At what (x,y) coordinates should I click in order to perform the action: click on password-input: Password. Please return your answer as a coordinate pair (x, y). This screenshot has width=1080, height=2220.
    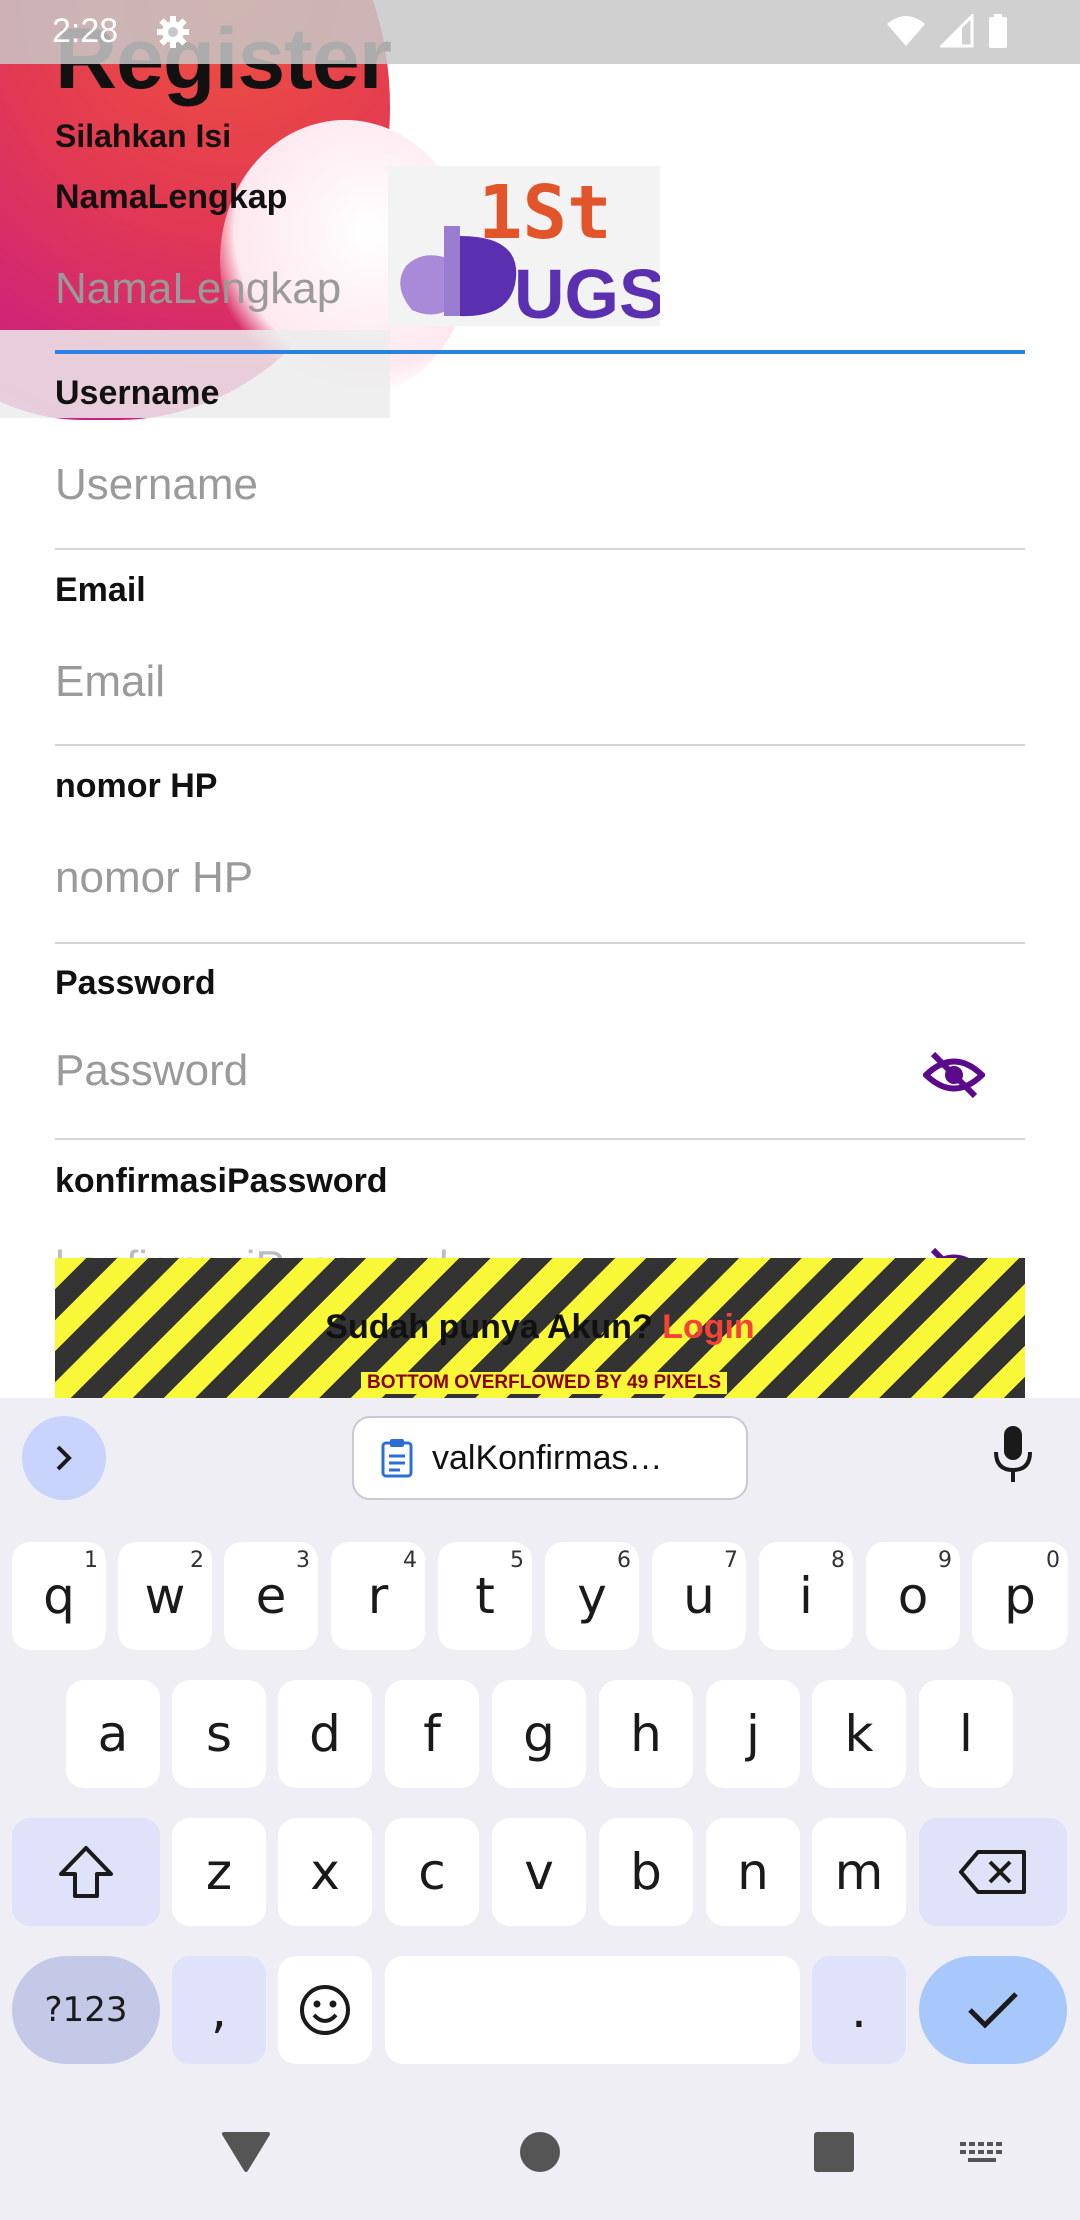
    Looking at the image, I should click on (540, 1071).